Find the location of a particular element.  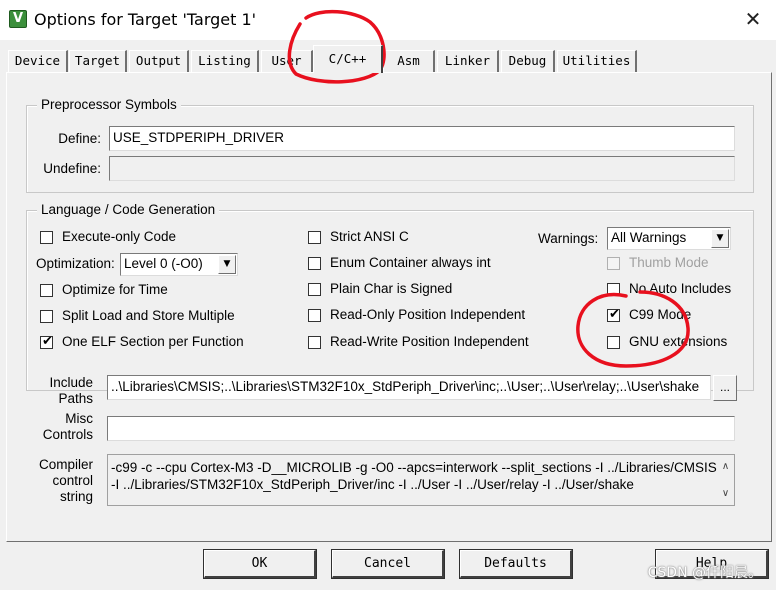

tab-c-cpp: C/C++ is located at coordinates (348, 59).